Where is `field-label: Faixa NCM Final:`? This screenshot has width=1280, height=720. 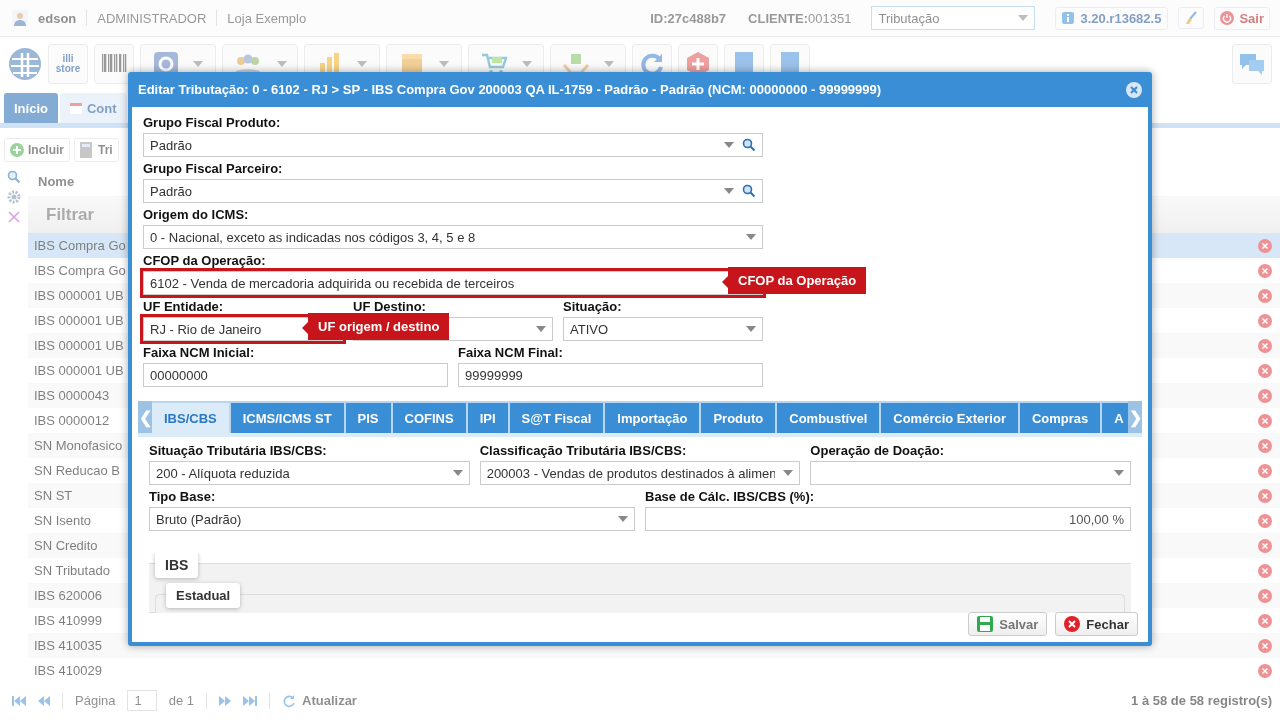
field-label: Faixa NCM Final: is located at coordinates (511, 352).